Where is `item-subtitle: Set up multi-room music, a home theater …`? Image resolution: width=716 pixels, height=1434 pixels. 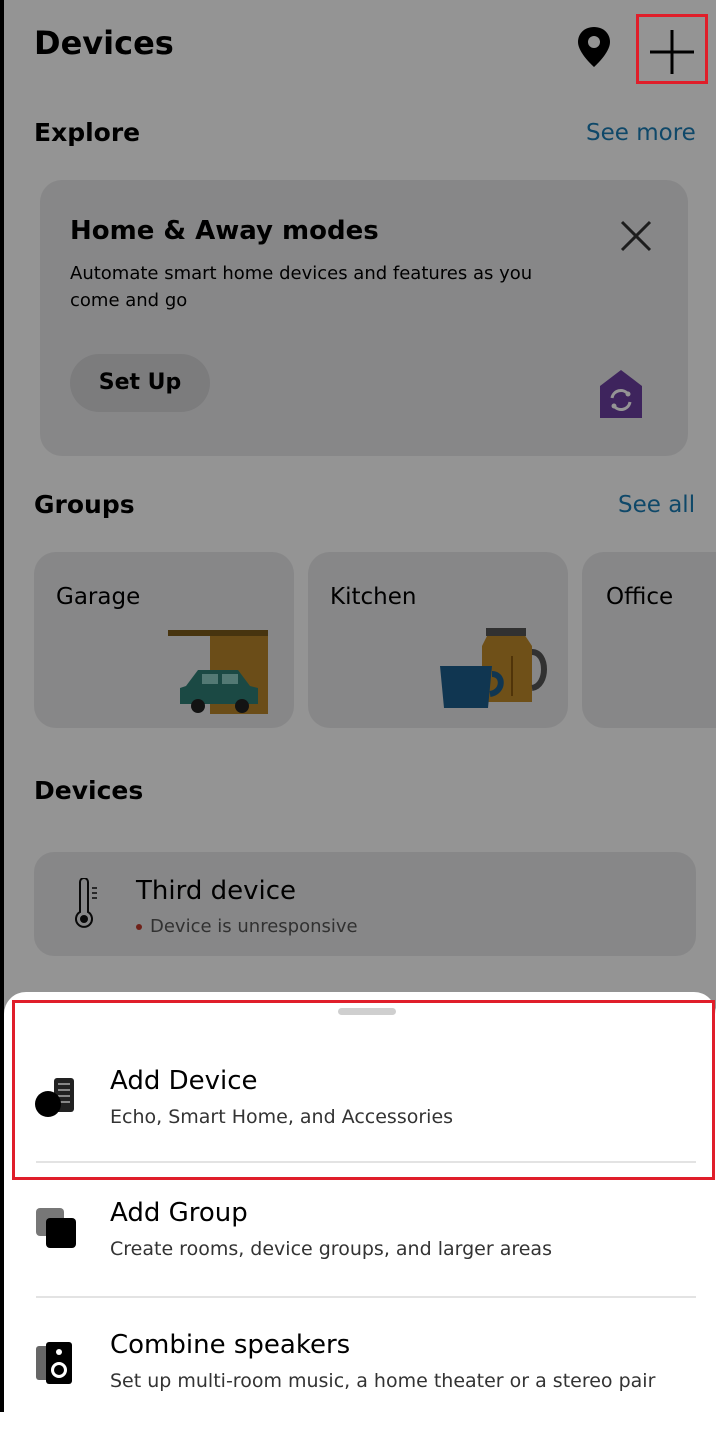 item-subtitle: Set up multi-room music, a home theater … is located at coordinates (383, 1381).